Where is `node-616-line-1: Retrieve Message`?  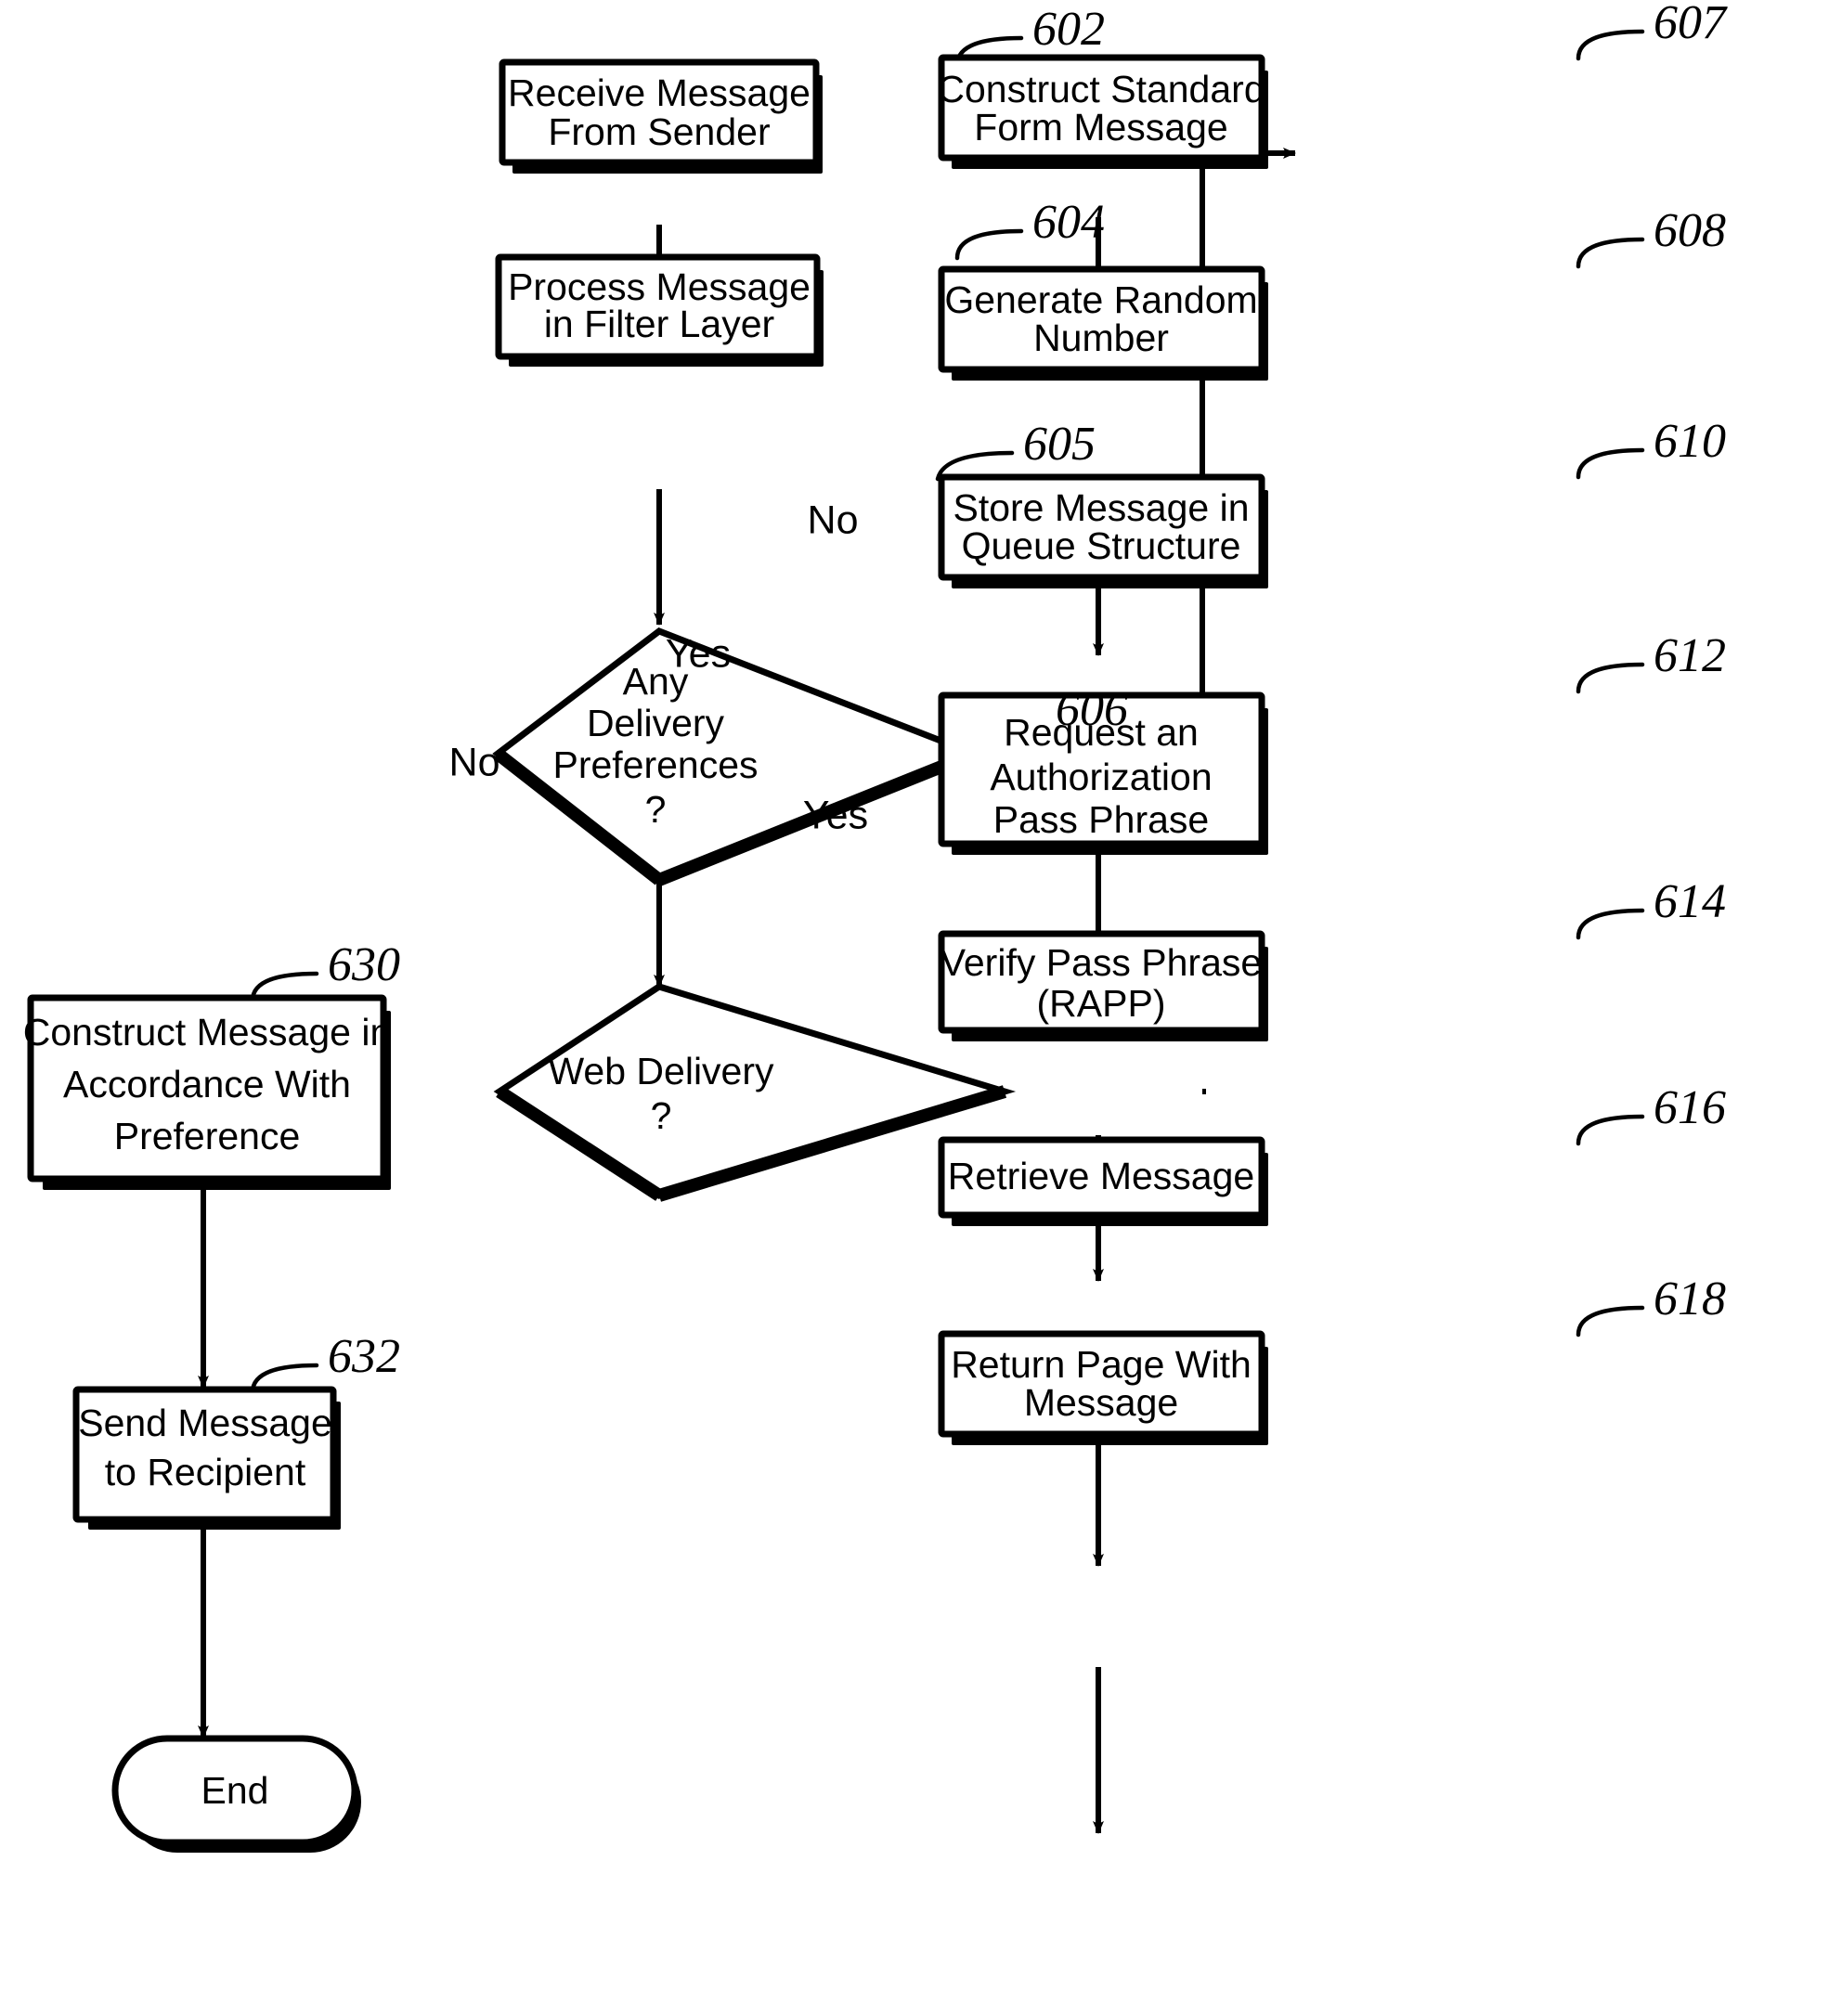
node-616-line-1: Retrieve Message is located at coordinates (1101, 1176).